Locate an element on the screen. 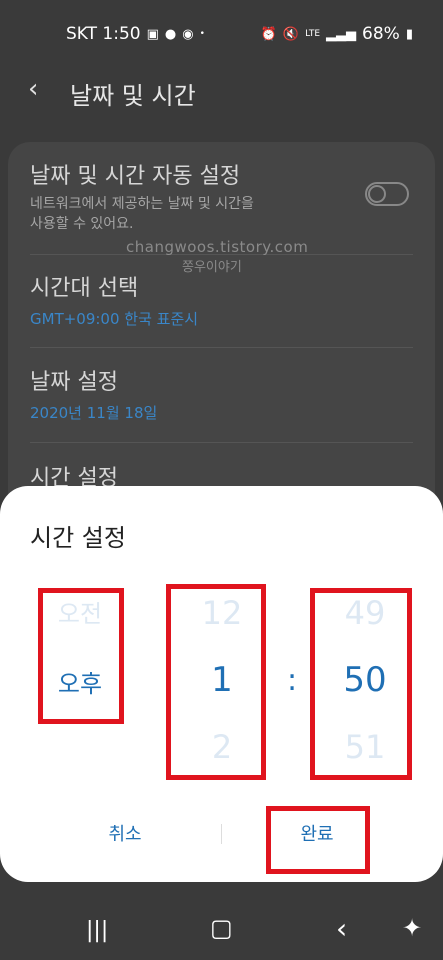 The image size is (443, 960). ampm-highlight-box is located at coordinates (81, 656).